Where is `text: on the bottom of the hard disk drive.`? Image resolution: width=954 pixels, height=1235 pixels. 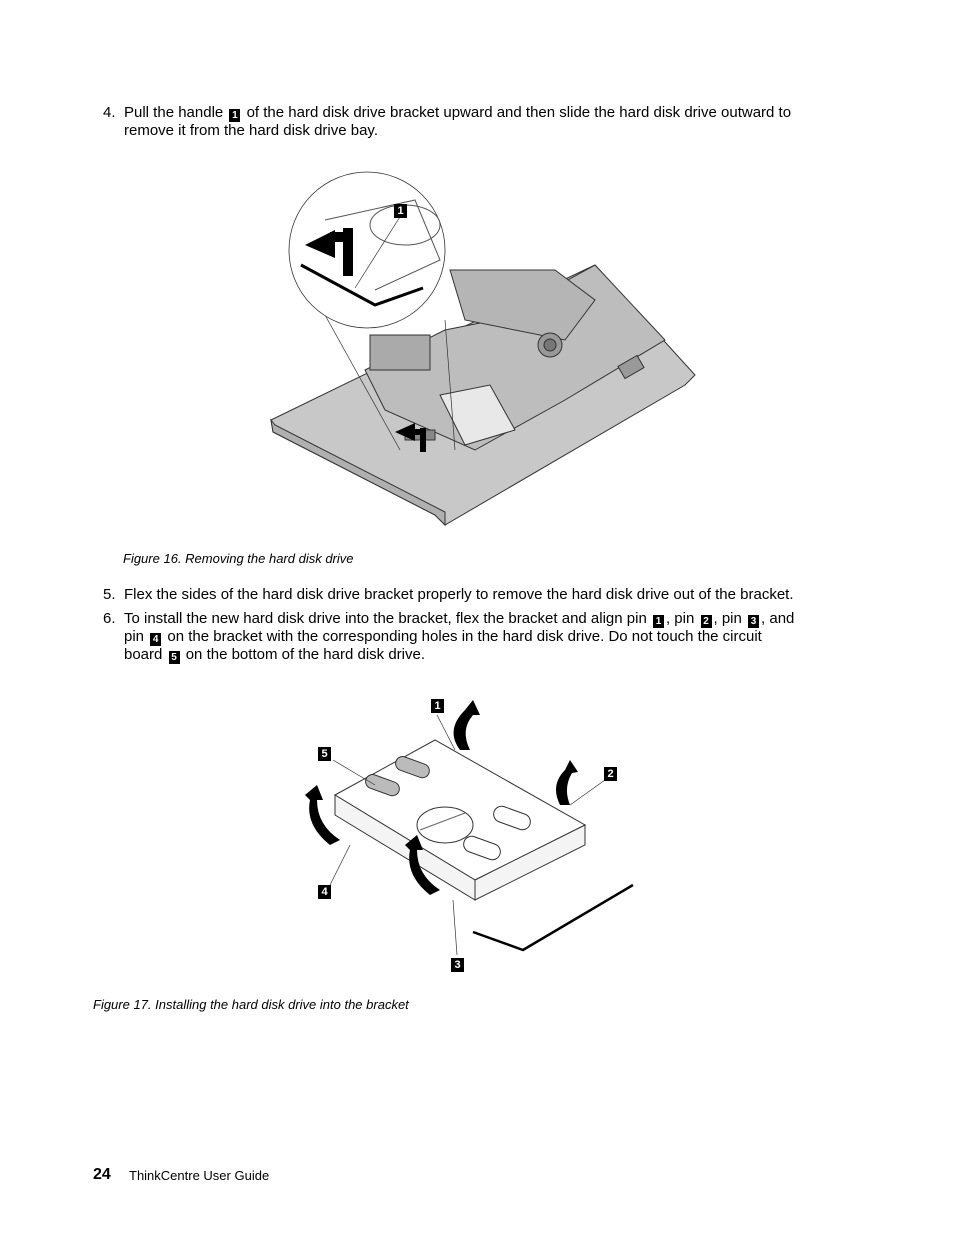 text: on the bottom of the hard disk drive. is located at coordinates (303, 654).